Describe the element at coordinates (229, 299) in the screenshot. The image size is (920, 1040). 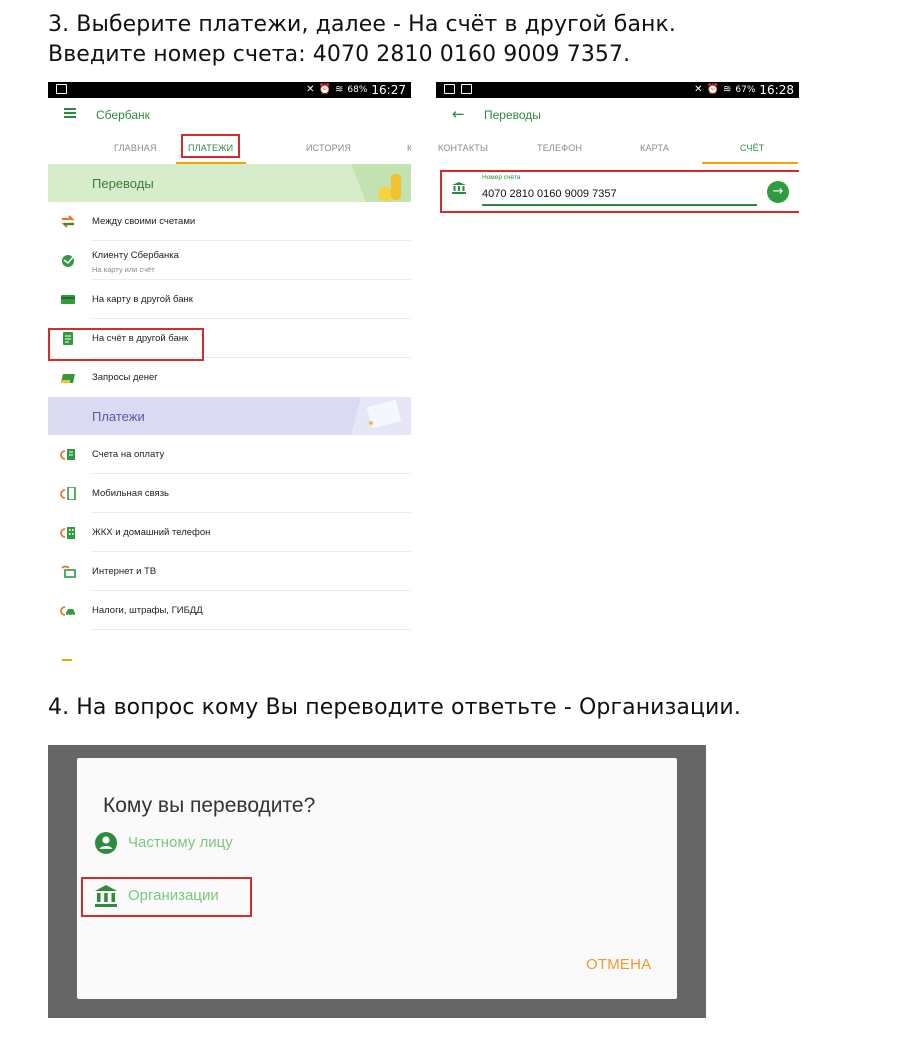
I see `list-item: На карту в другой банк` at that location.